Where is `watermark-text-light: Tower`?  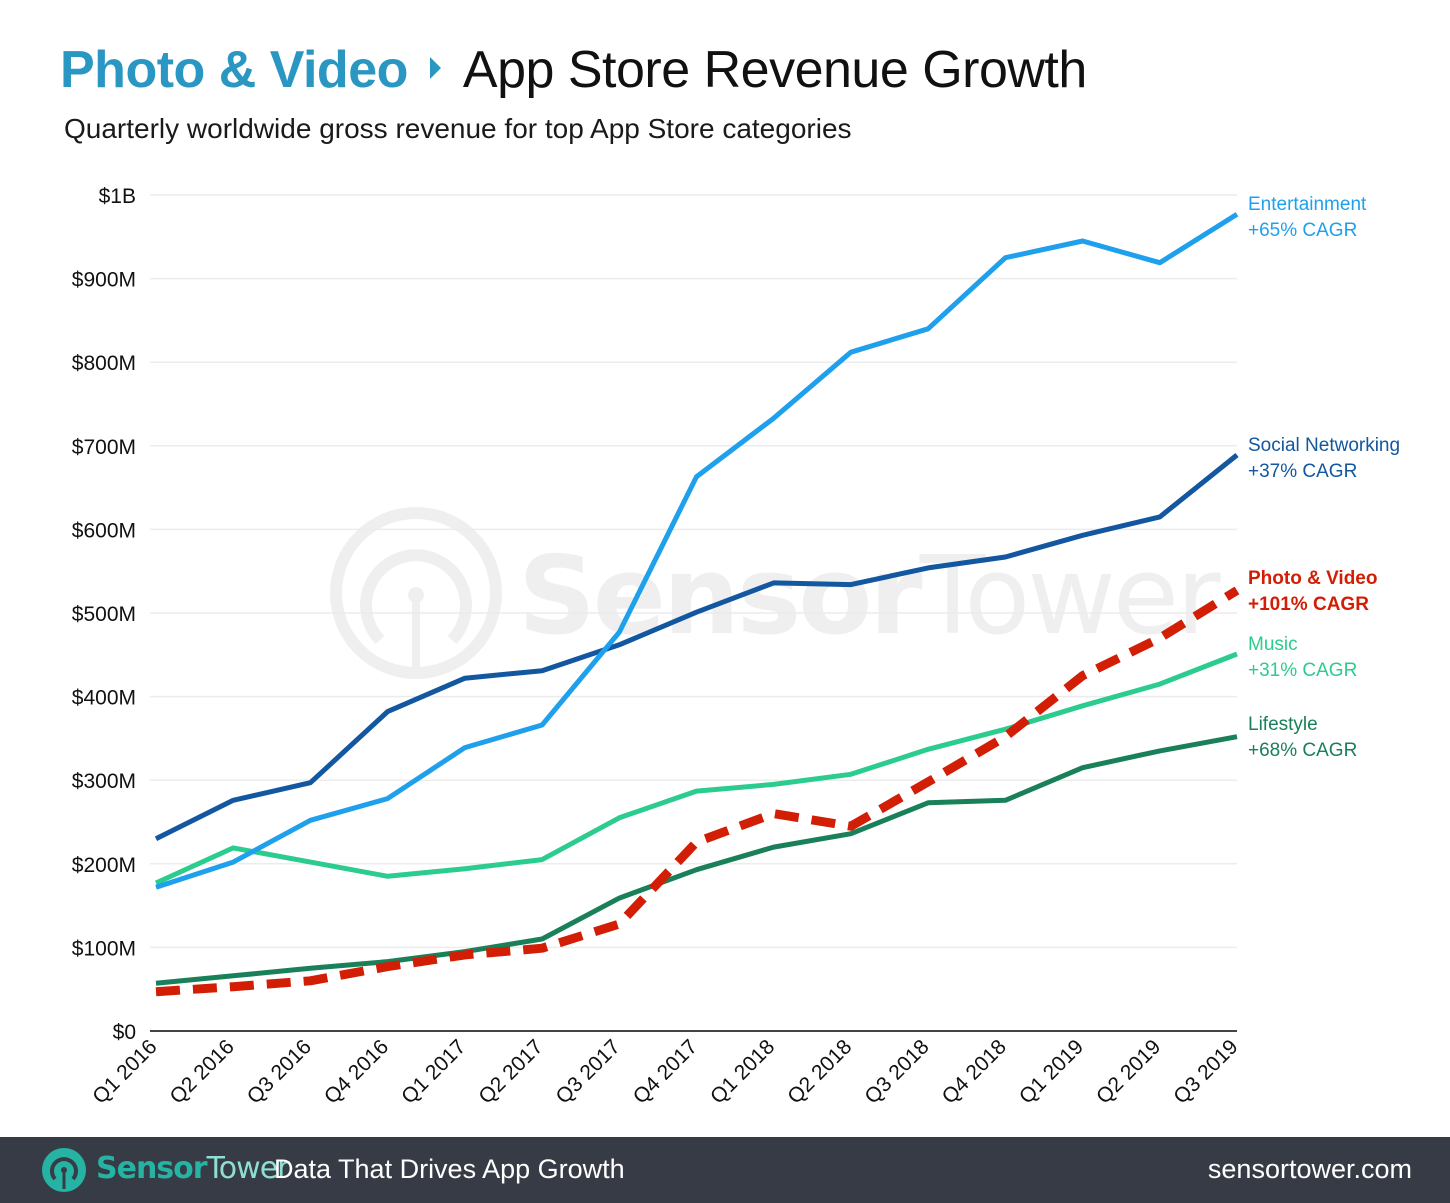
watermark-text-light: Tower is located at coordinates (1070, 596).